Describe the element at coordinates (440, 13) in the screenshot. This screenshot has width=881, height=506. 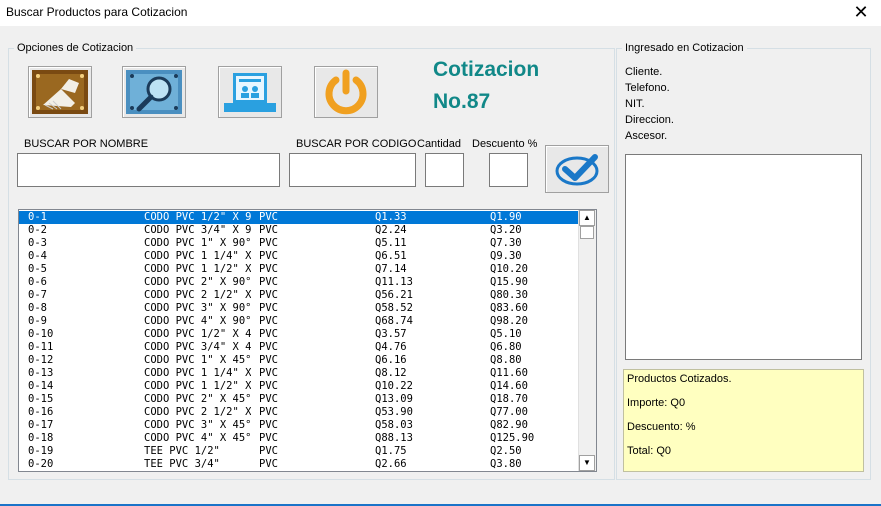
I see `title-bar: Buscar Productos para Cotizacion ✕` at that location.